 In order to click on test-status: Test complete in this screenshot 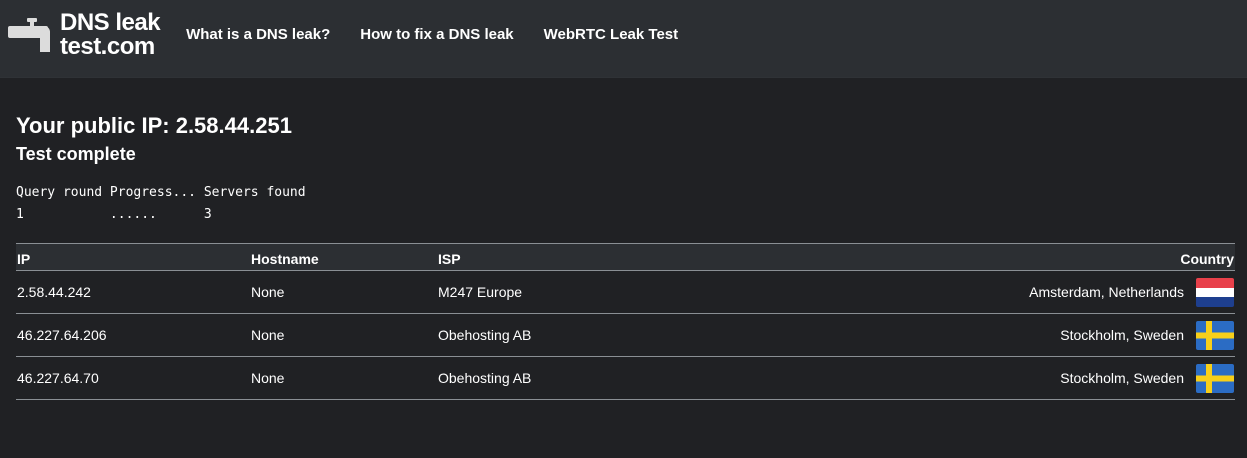, I will do `click(76, 154)`.